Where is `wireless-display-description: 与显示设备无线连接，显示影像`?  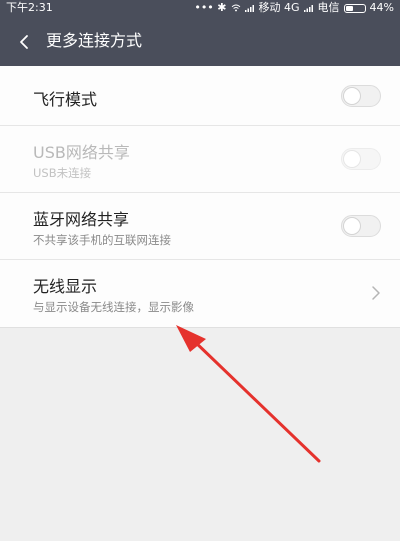 wireless-display-description: 与显示设备无线连接，显示影像 is located at coordinates (113, 307).